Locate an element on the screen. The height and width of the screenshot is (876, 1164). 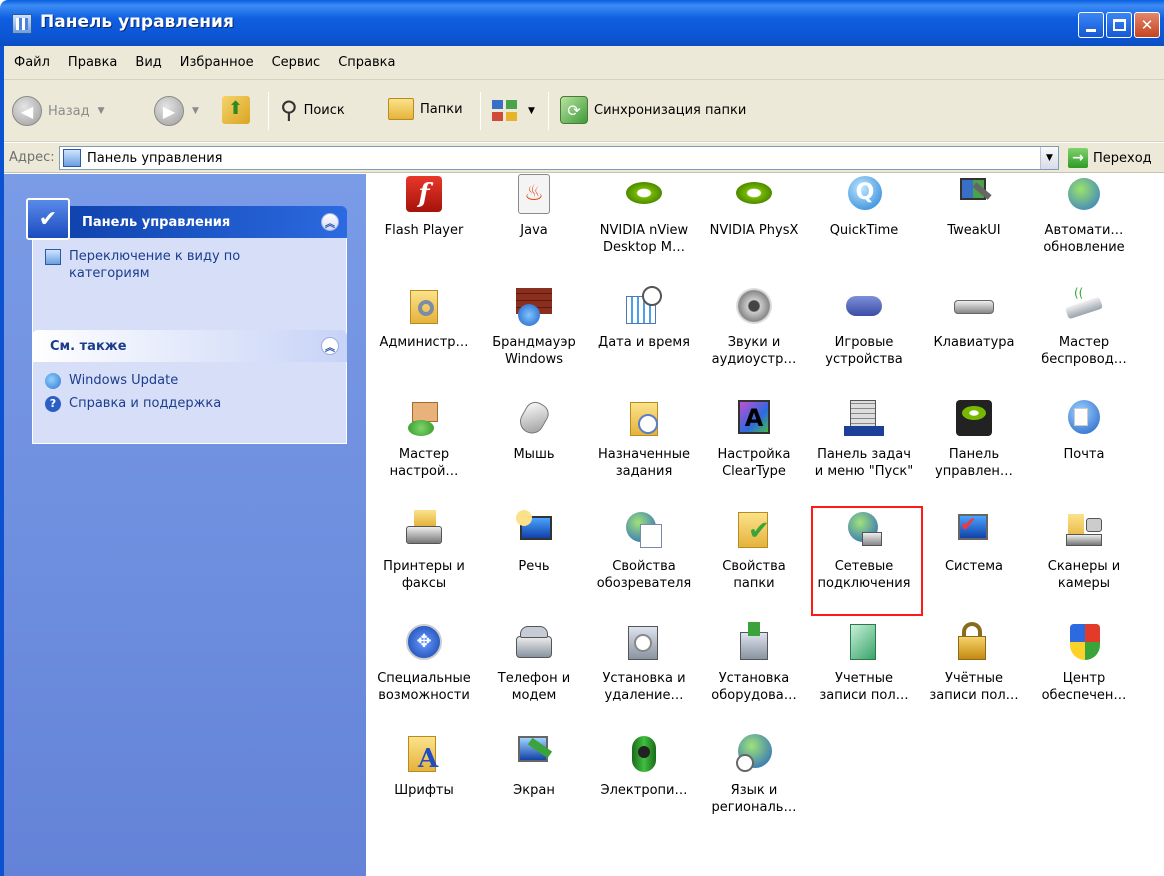
control-panel-item-label: Клавиатура is located at coordinates (974, 342).